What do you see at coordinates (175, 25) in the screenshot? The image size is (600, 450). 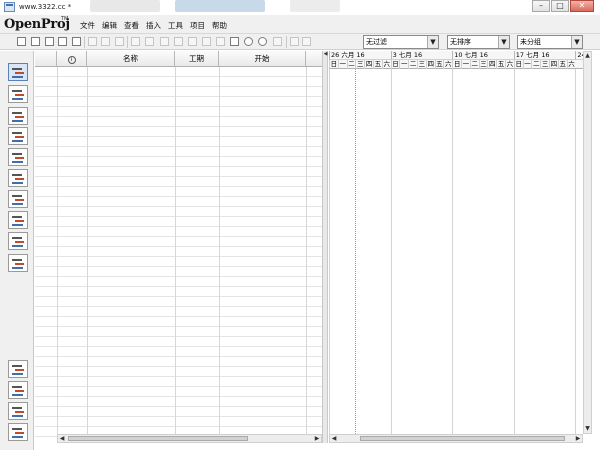 I see `menu-item-4: 工具` at bounding box center [175, 25].